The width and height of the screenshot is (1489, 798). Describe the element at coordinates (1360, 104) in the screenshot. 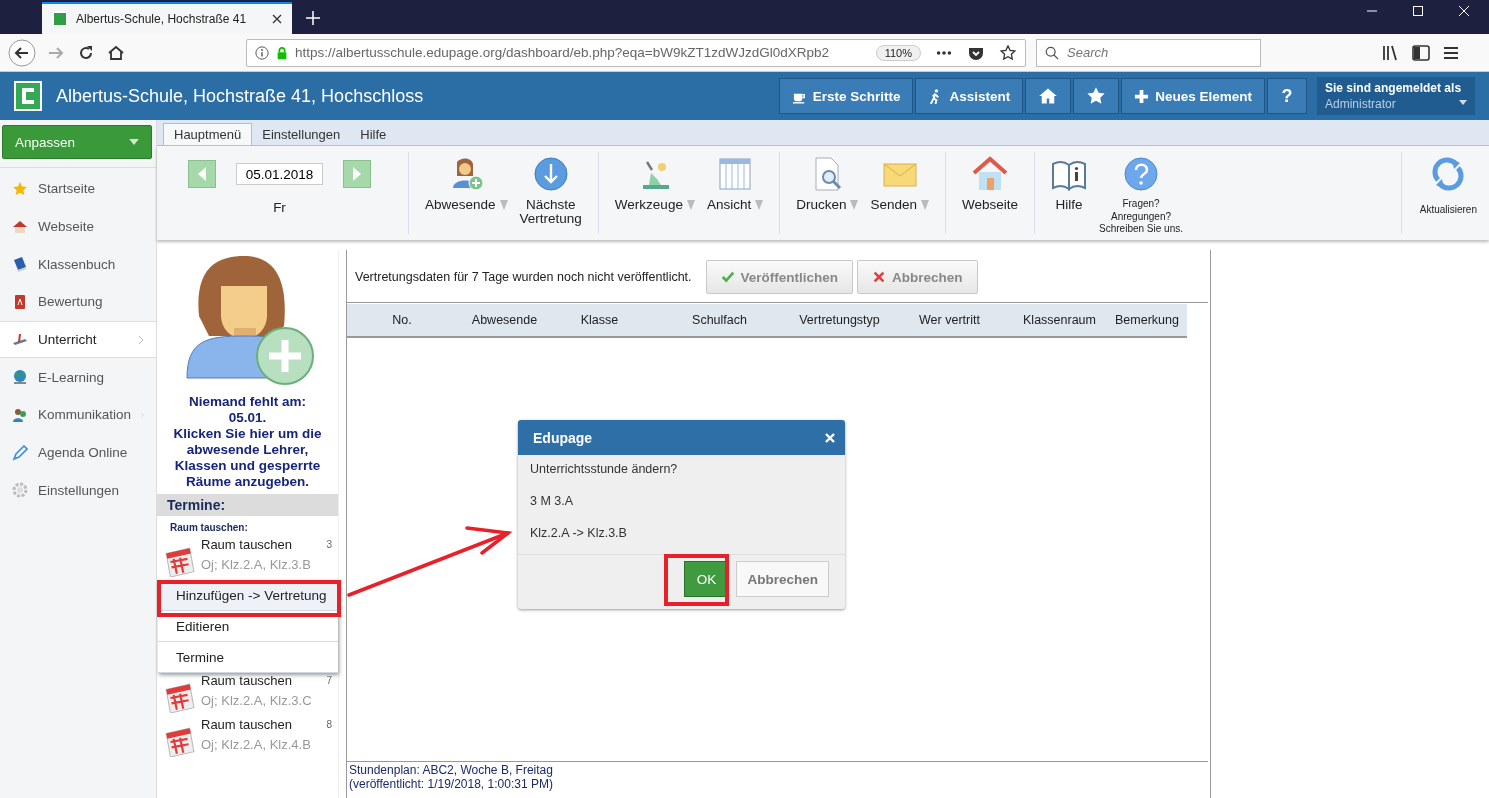

I see `user-name: Administrator` at that location.